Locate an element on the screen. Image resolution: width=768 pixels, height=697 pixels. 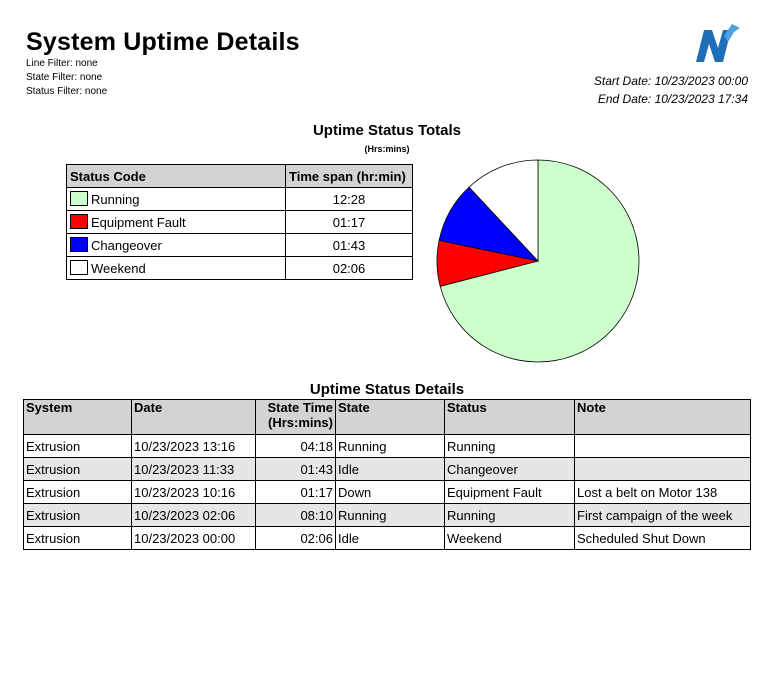
status-code-cell: Equipment Fault is located at coordinates (176, 222).